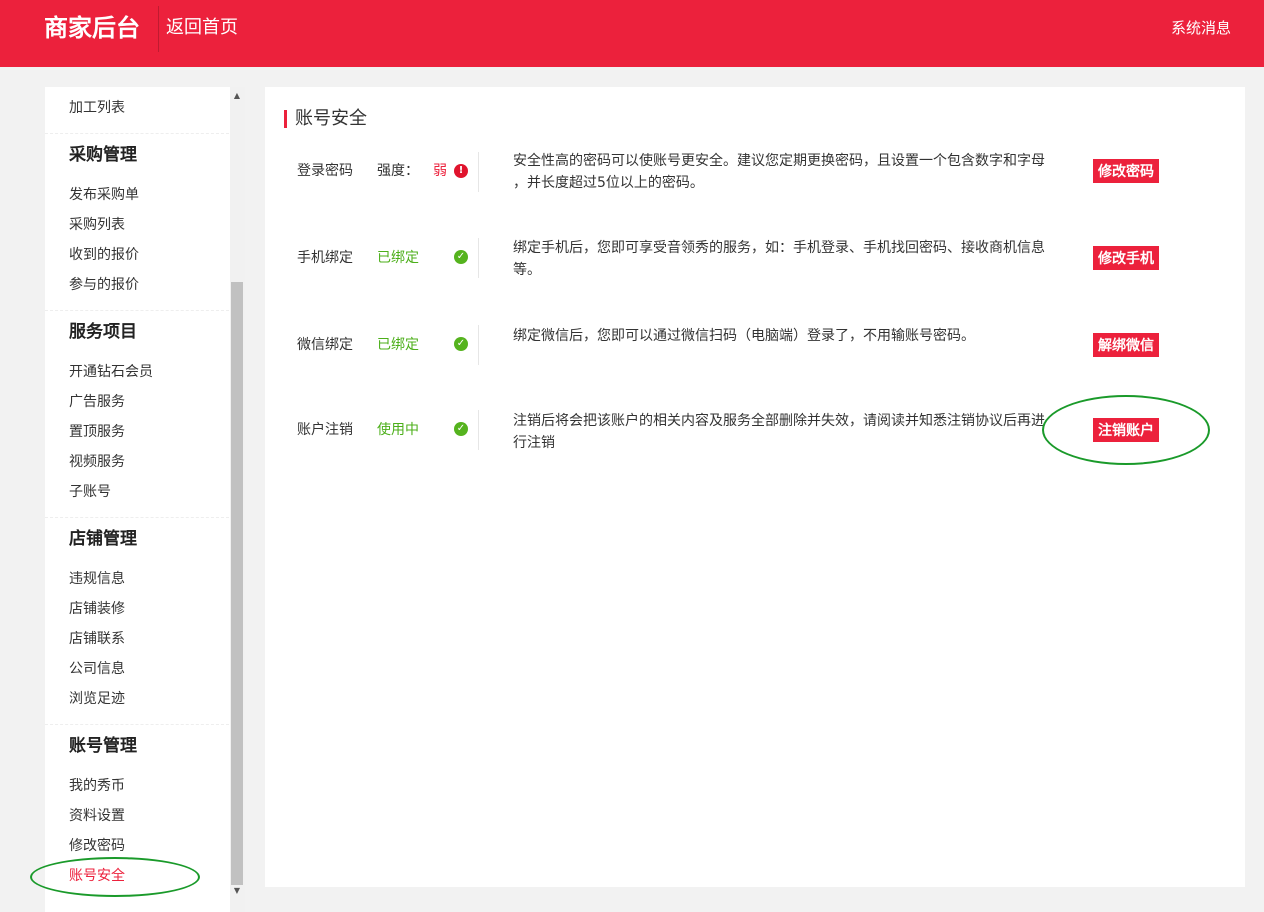 The height and width of the screenshot is (912, 1264). Describe the element at coordinates (104, 195) in the screenshot. I see `sidebar-item-publish-purchase: 发布采购单` at that location.